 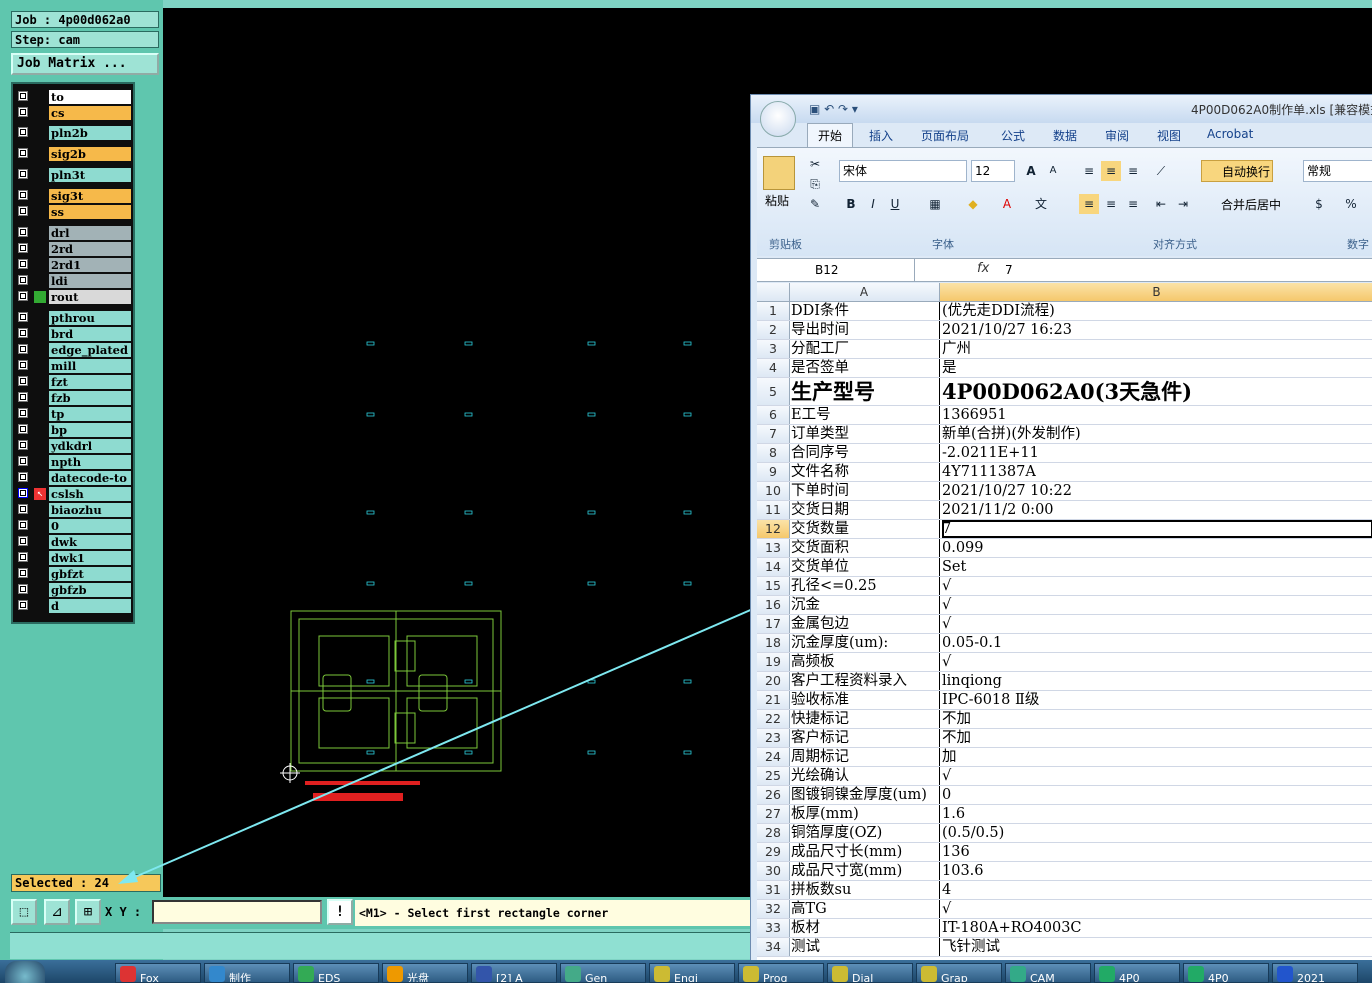 What do you see at coordinates (865, 548) in the screenshot?
I see `cell-a: 交货面积` at bounding box center [865, 548].